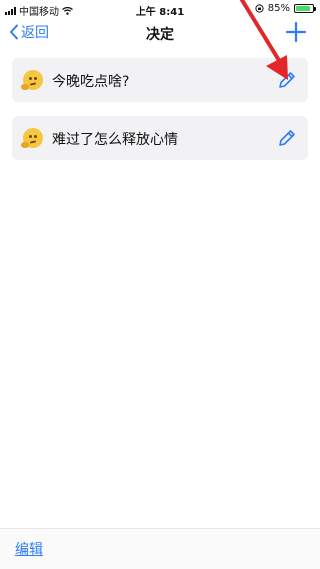  What do you see at coordinates (115, 140) in the screenshot?
I see `item-label: 难过了怎么释放心情` at bounding box center [115, 140].